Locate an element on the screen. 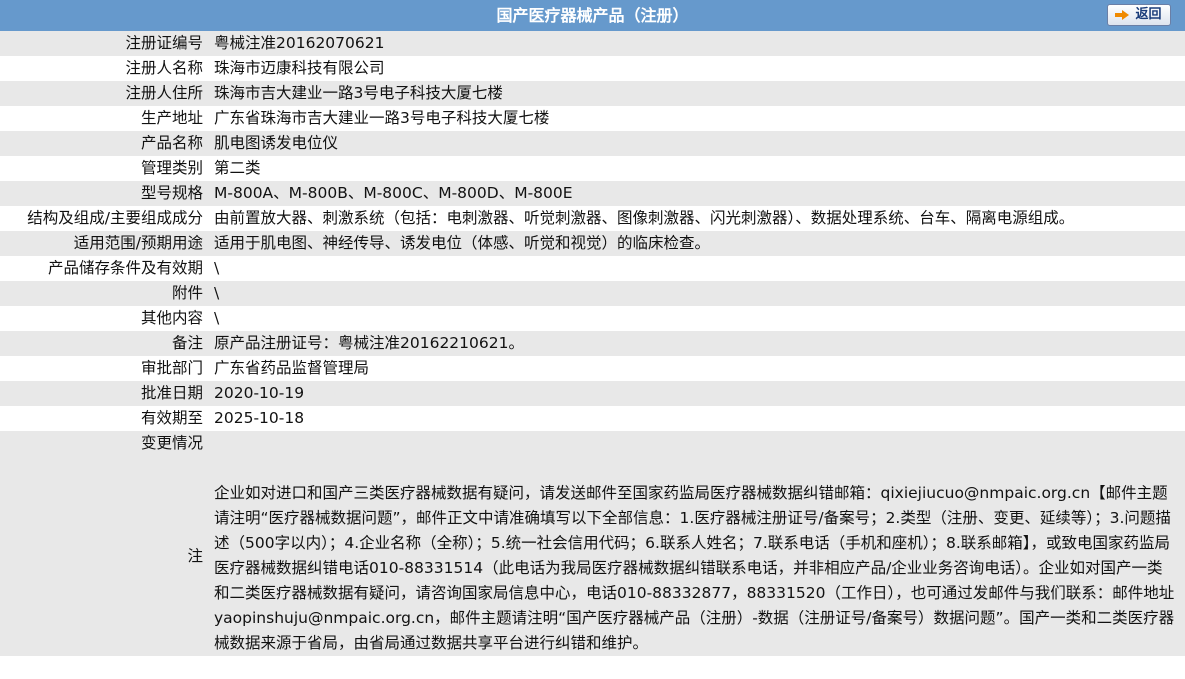  field-label: 管理类别 is located at coordinates (171, 168).